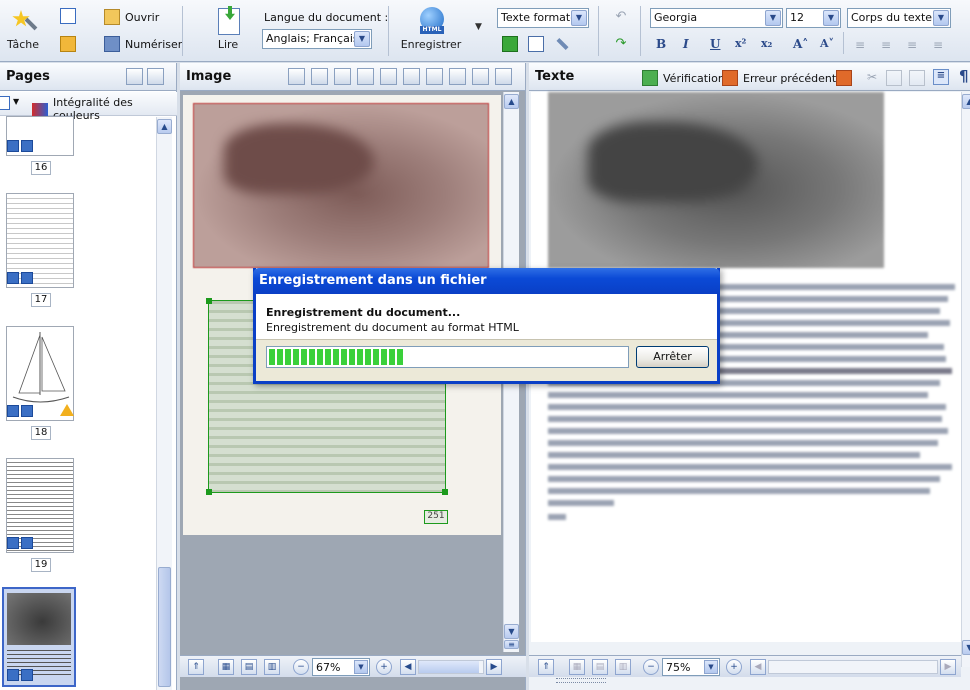 This screenshot has width=970, height=690. What do you see at coordinates (365, 76) in the screenshot?
I see `text-area-icon` at bounding box center [365, 76].